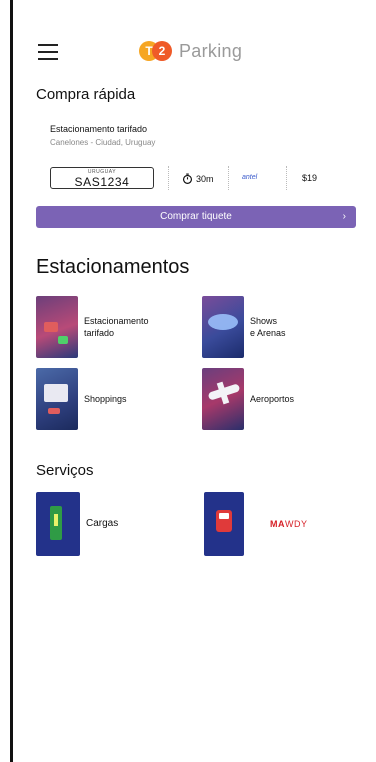 The height and width of the screenshot is (762, 376). Describe the element at coordinates (223, 327) in the screenshot. I see `arena-icon` at that location.